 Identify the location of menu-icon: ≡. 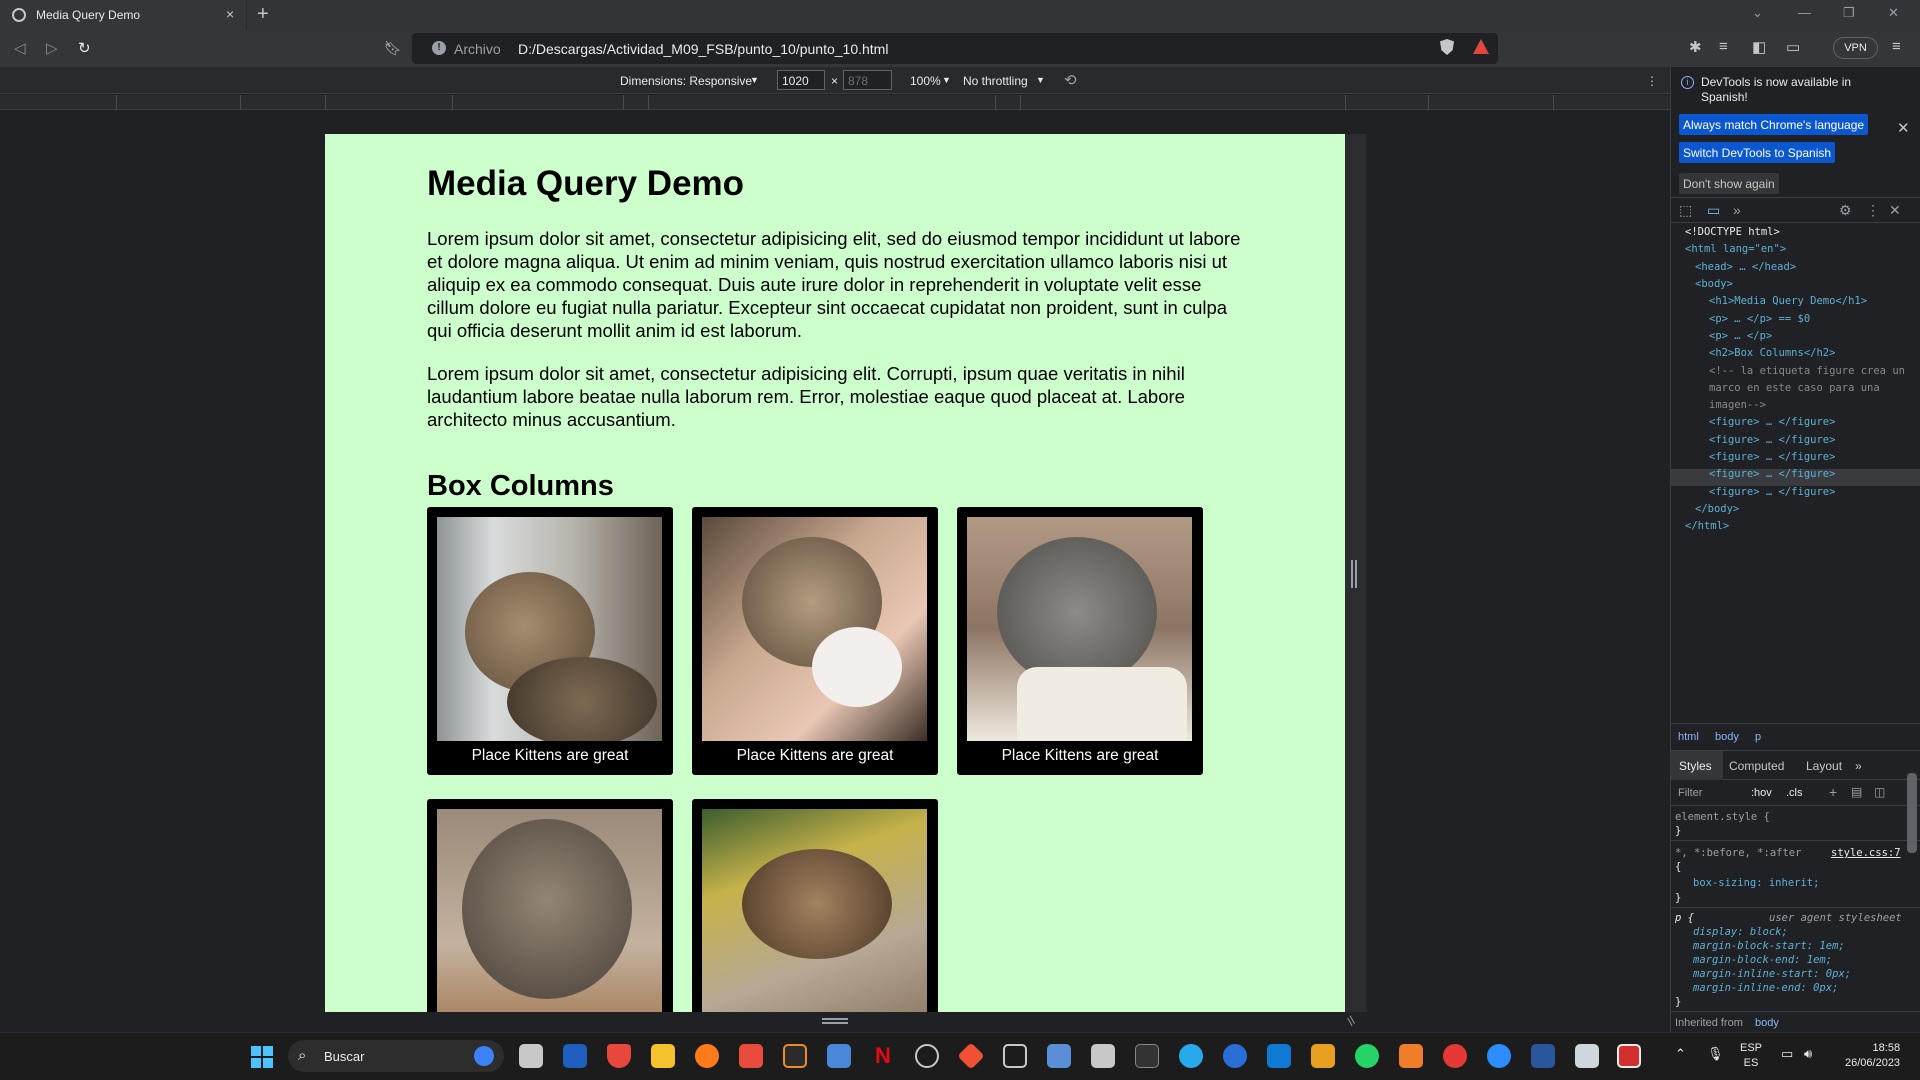
(1896, 46).